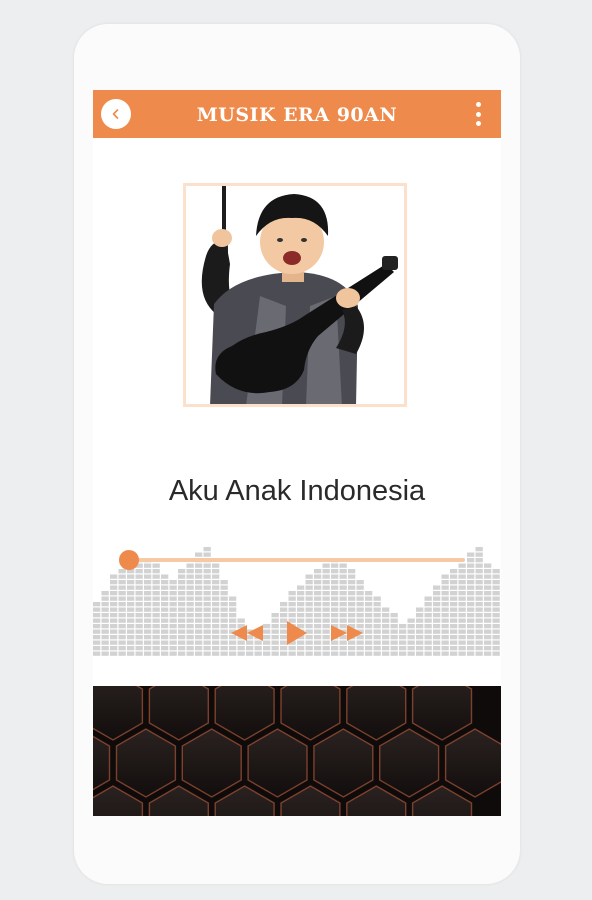 The height and width of the screenshot is (900, 592). Describe the element at coordinates (297, 560) in the screenshot. I see `seek-bar-track` at that location.